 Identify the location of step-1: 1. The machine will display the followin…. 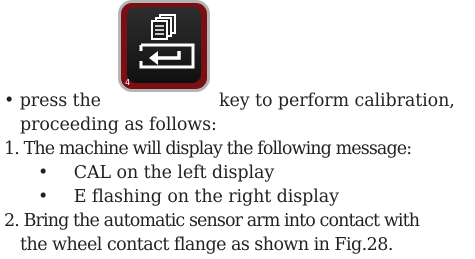
(208, 149).